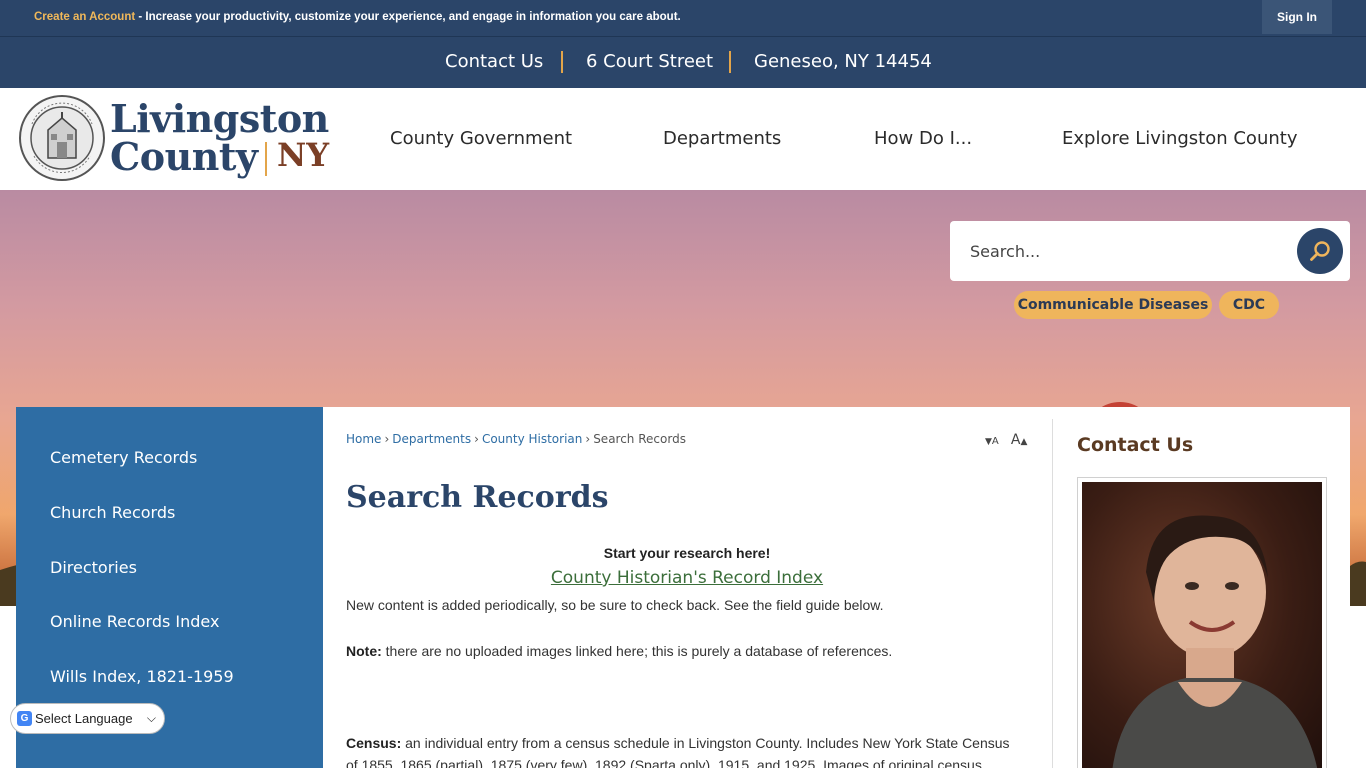  What do you see at coordinates (84, 718) in the screenshot?
I see `language-select-label: Select Language` at bounding box center [84, 718].